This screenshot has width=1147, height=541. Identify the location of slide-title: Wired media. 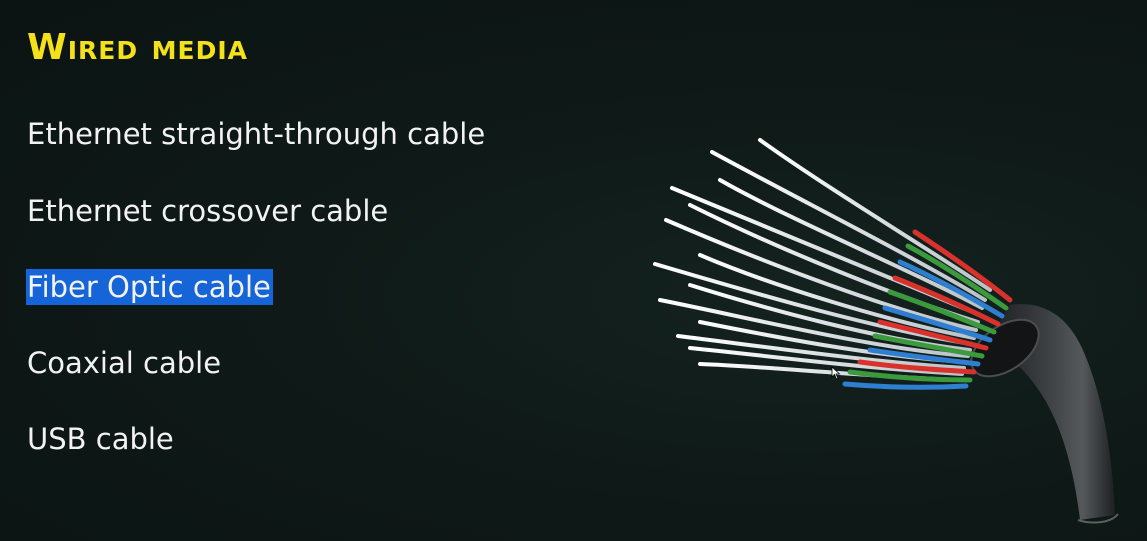
(137, 47).